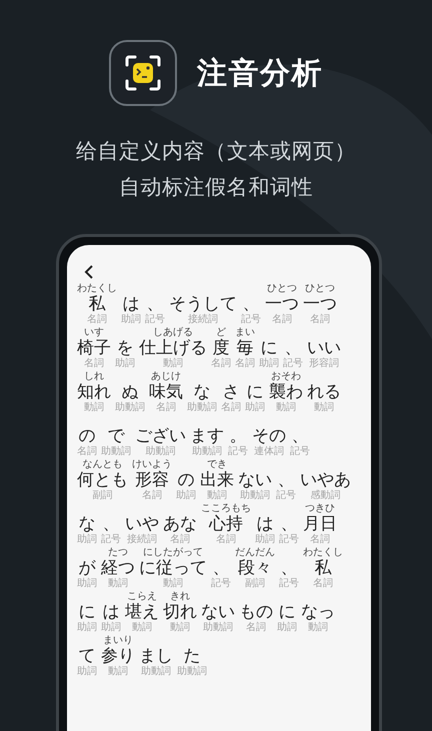 This screenshot has width=432, height=731. I want to click on part-of-speech-label: 形容詞, so click(324, 364).